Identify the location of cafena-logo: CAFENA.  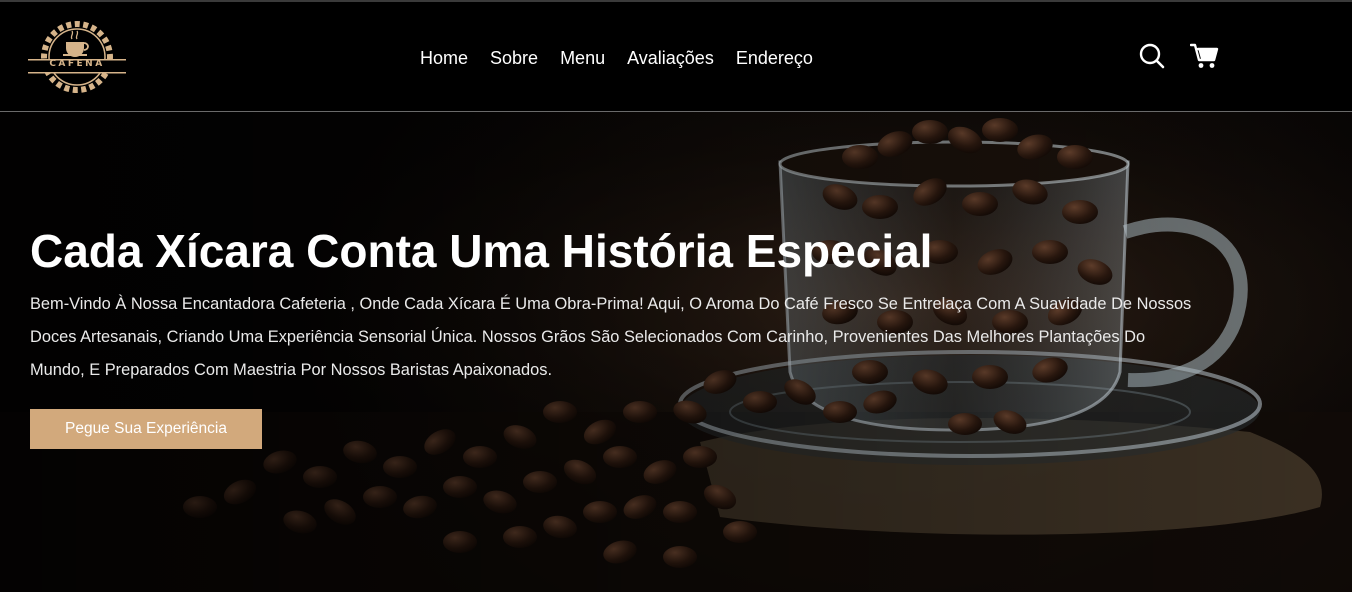
(77, 57).